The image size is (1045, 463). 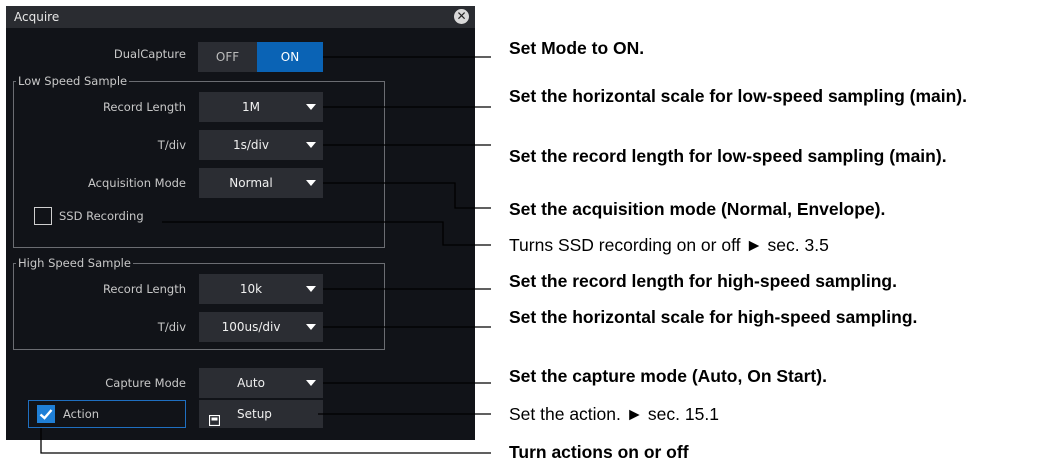 I want to click on annotation-mode-on: Set Mode to ON., so click(x=577, y=48).